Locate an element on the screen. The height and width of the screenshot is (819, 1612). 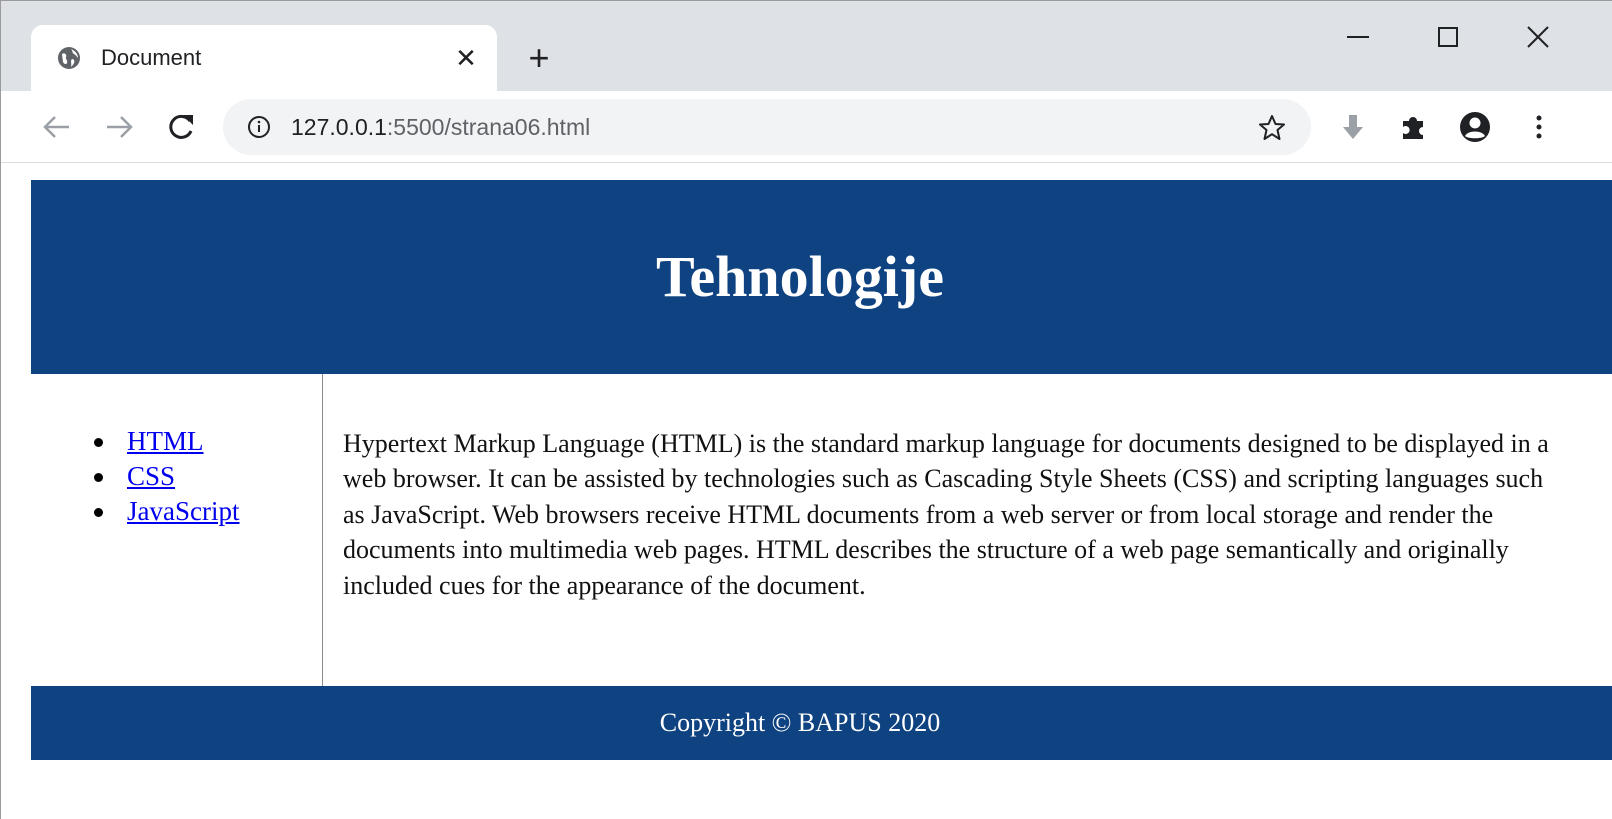
sidebar-nav: HTML CSS JavaScript is located at coordinates (177, 530).